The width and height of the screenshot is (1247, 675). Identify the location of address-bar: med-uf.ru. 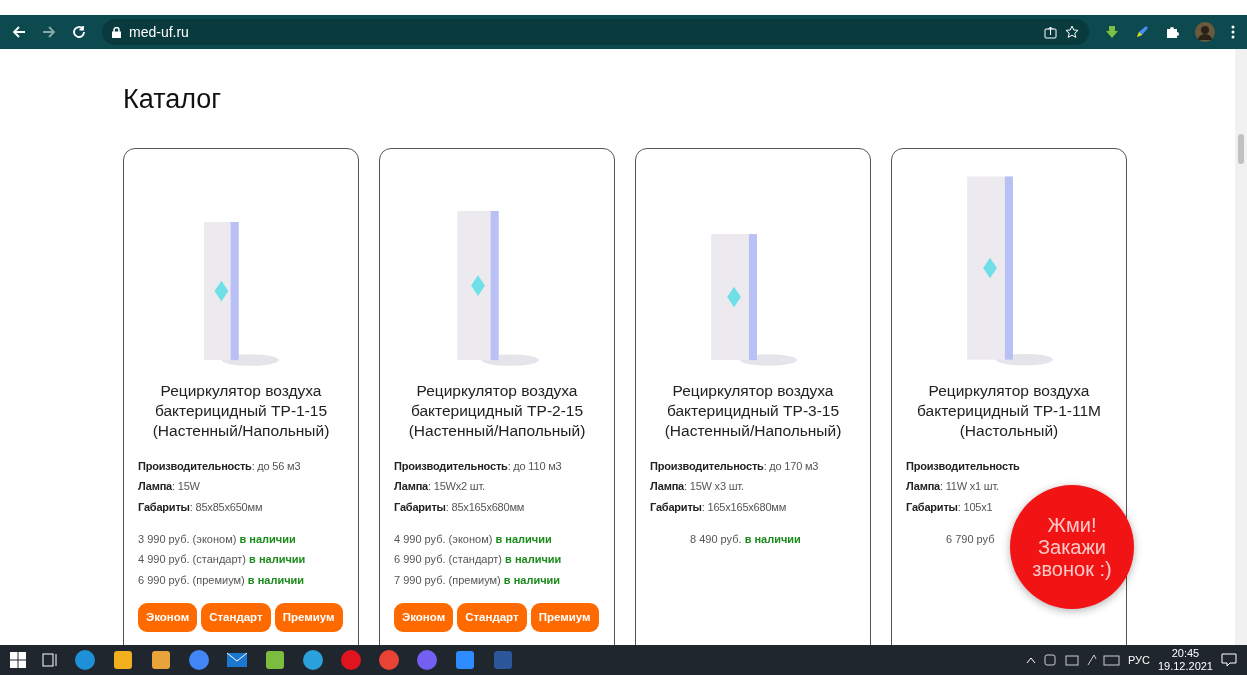
(595, 32).